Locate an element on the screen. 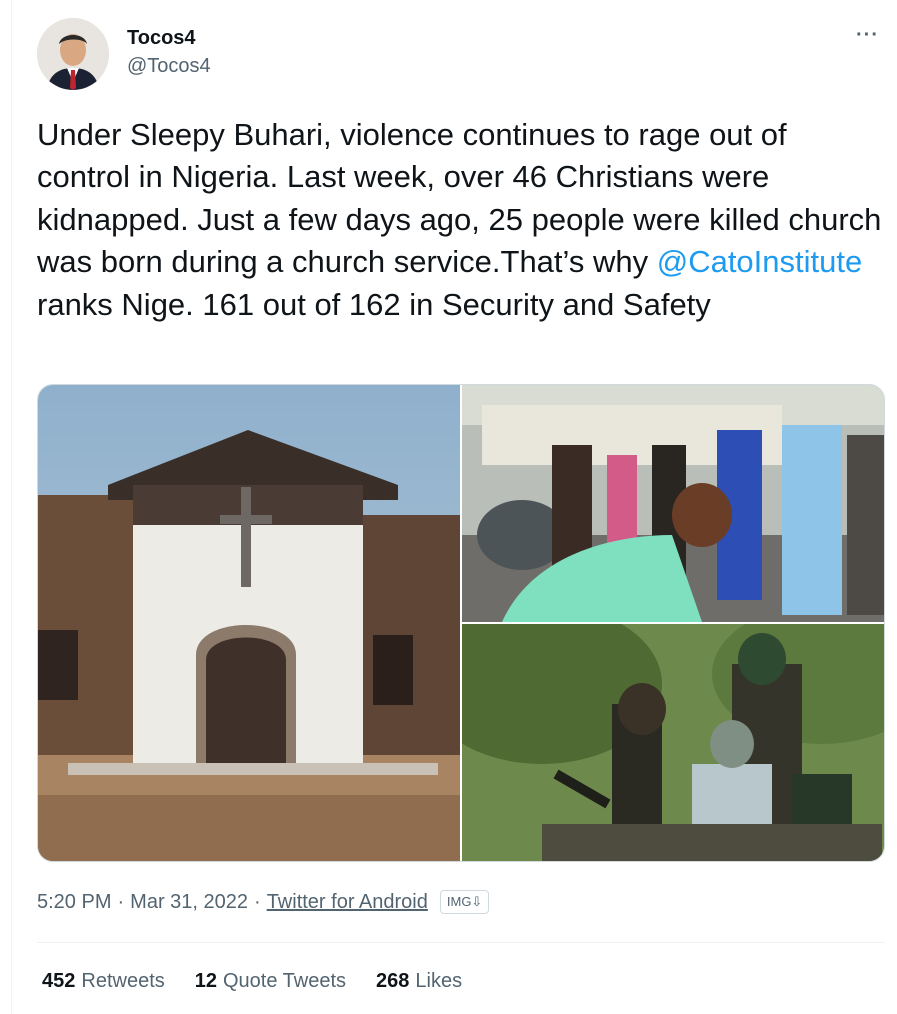 This screenshot has width=897, height=1014. tweet-time: 5:20 PM is located at coordinates (74, 902).